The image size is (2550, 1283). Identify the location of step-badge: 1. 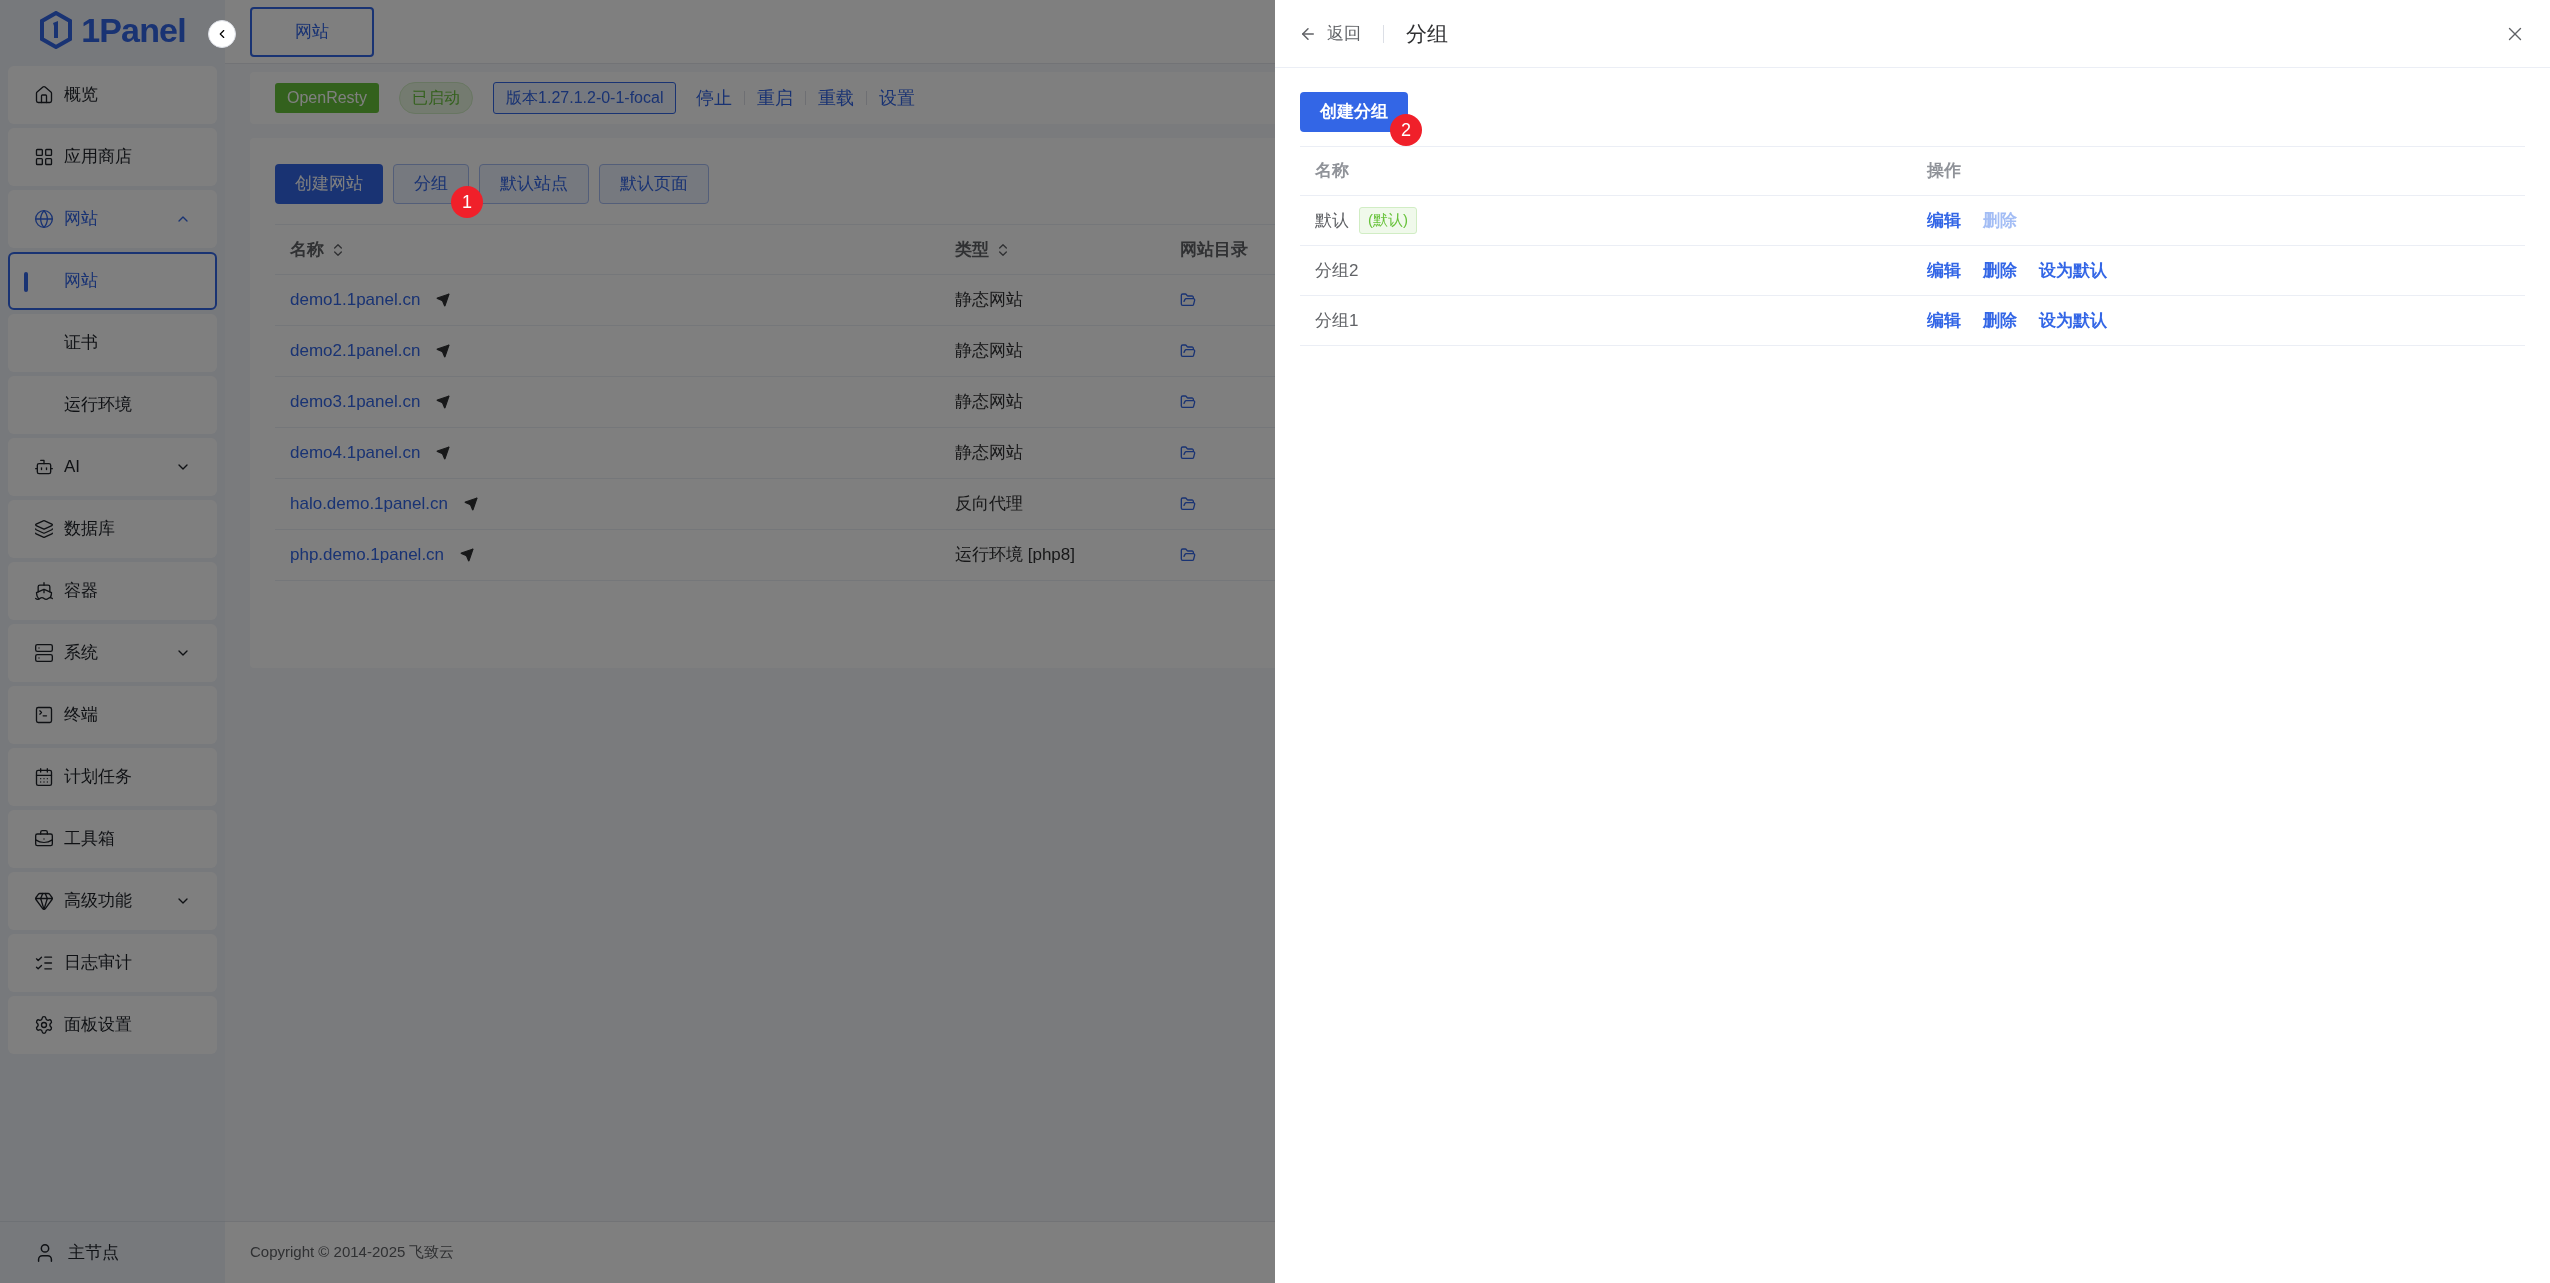
(467, 202).